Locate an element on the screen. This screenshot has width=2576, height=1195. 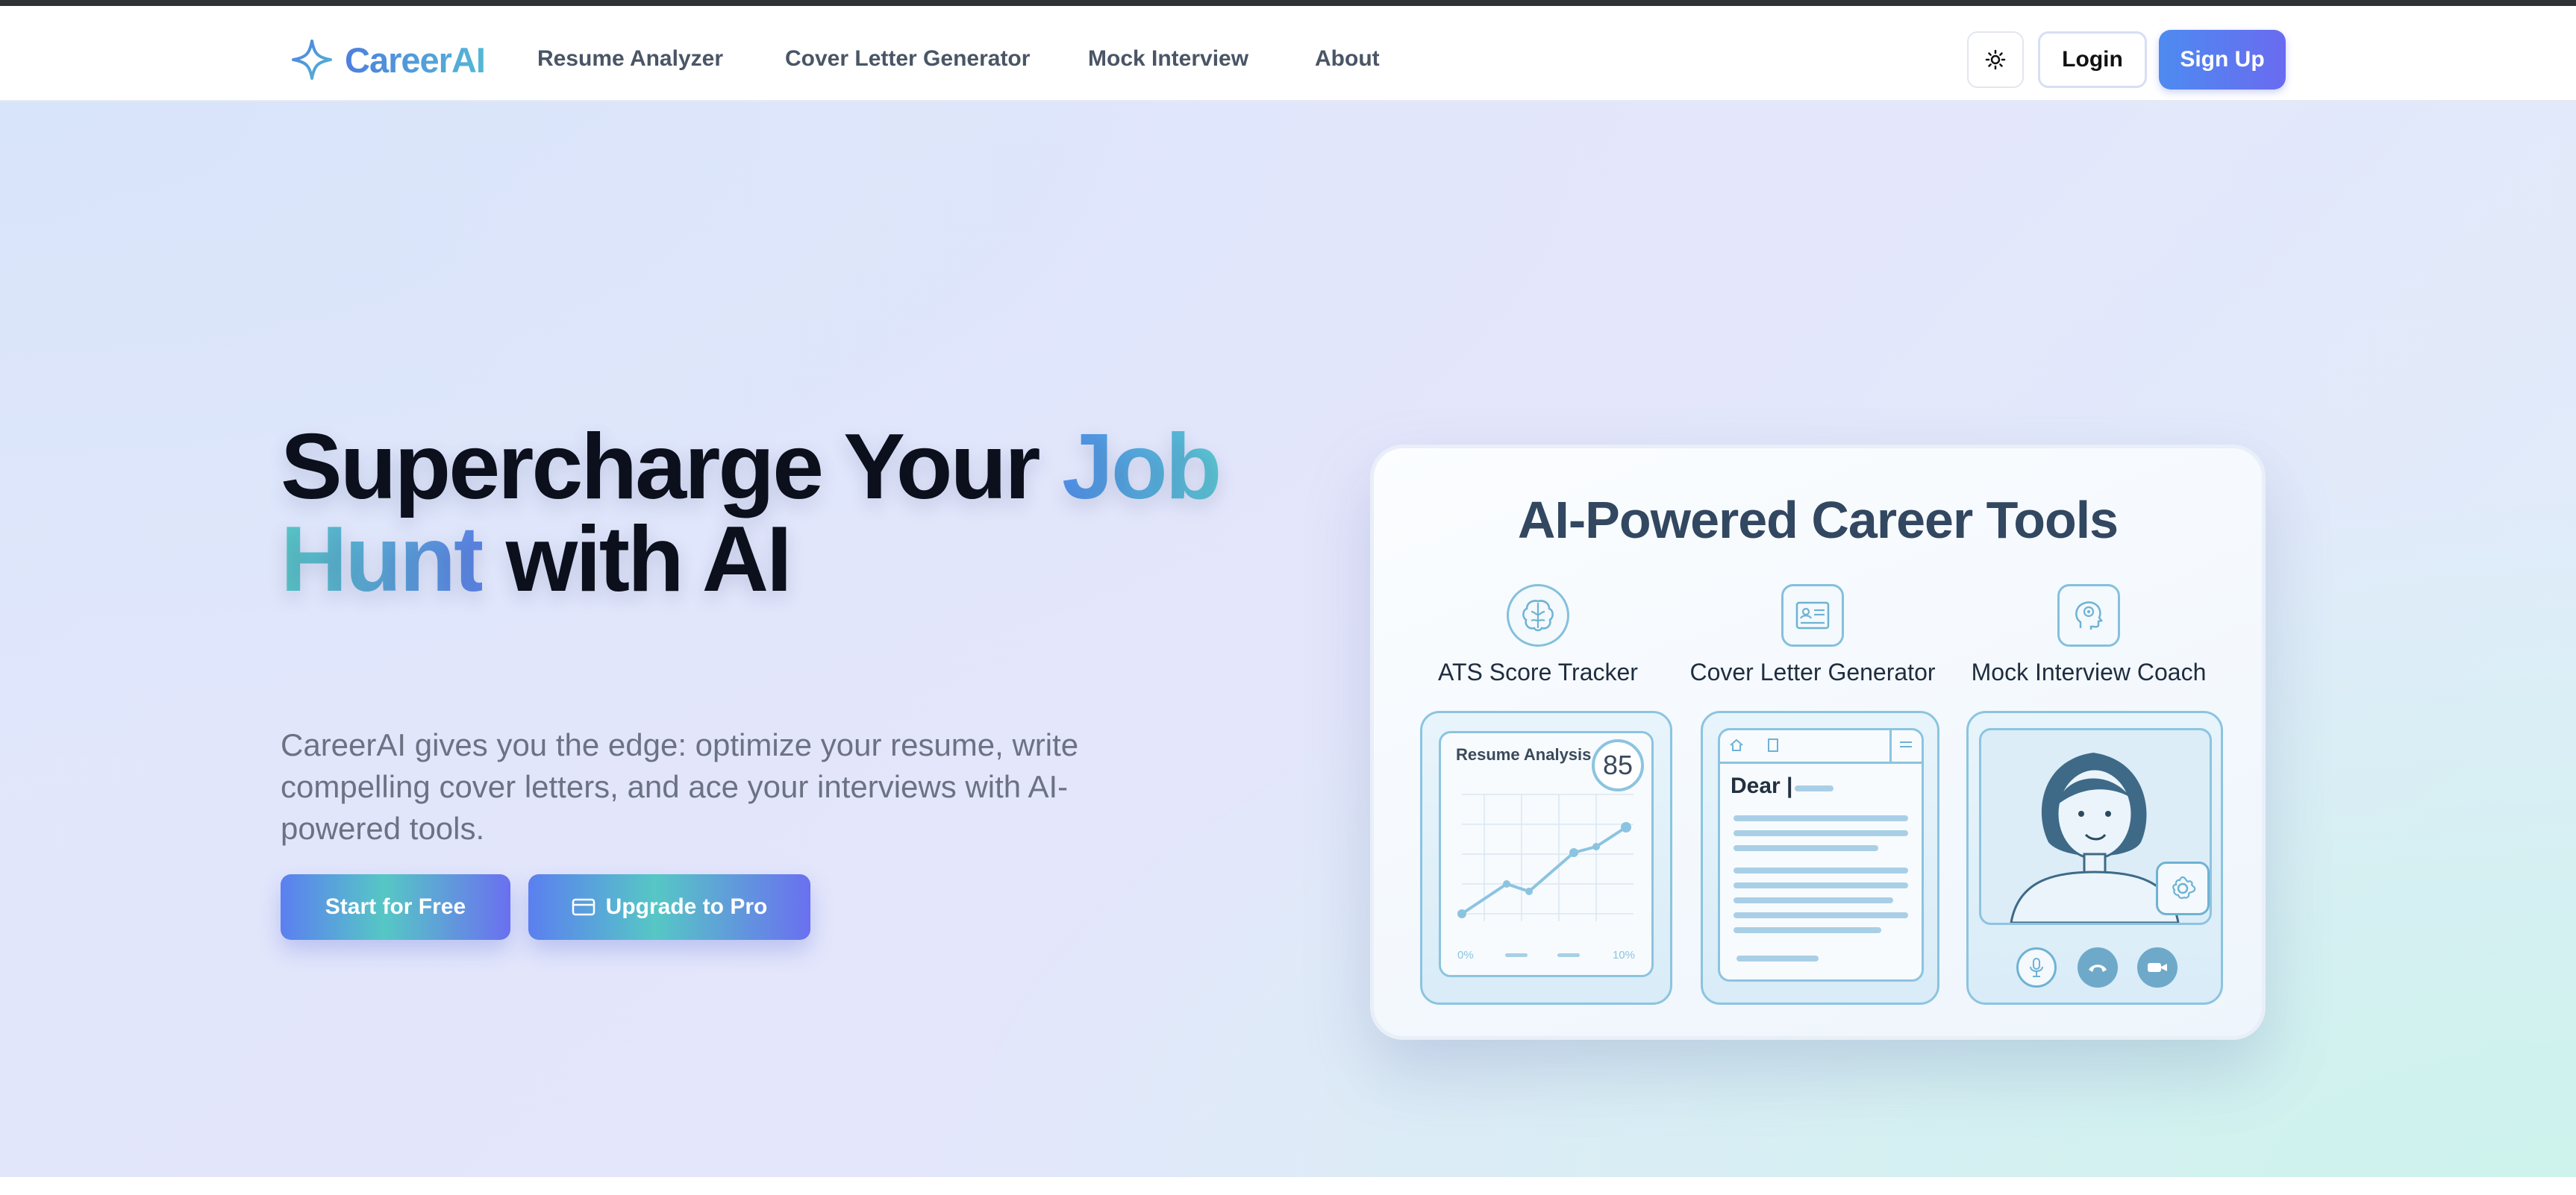
document-icon is located at coordinates (1773, 745).